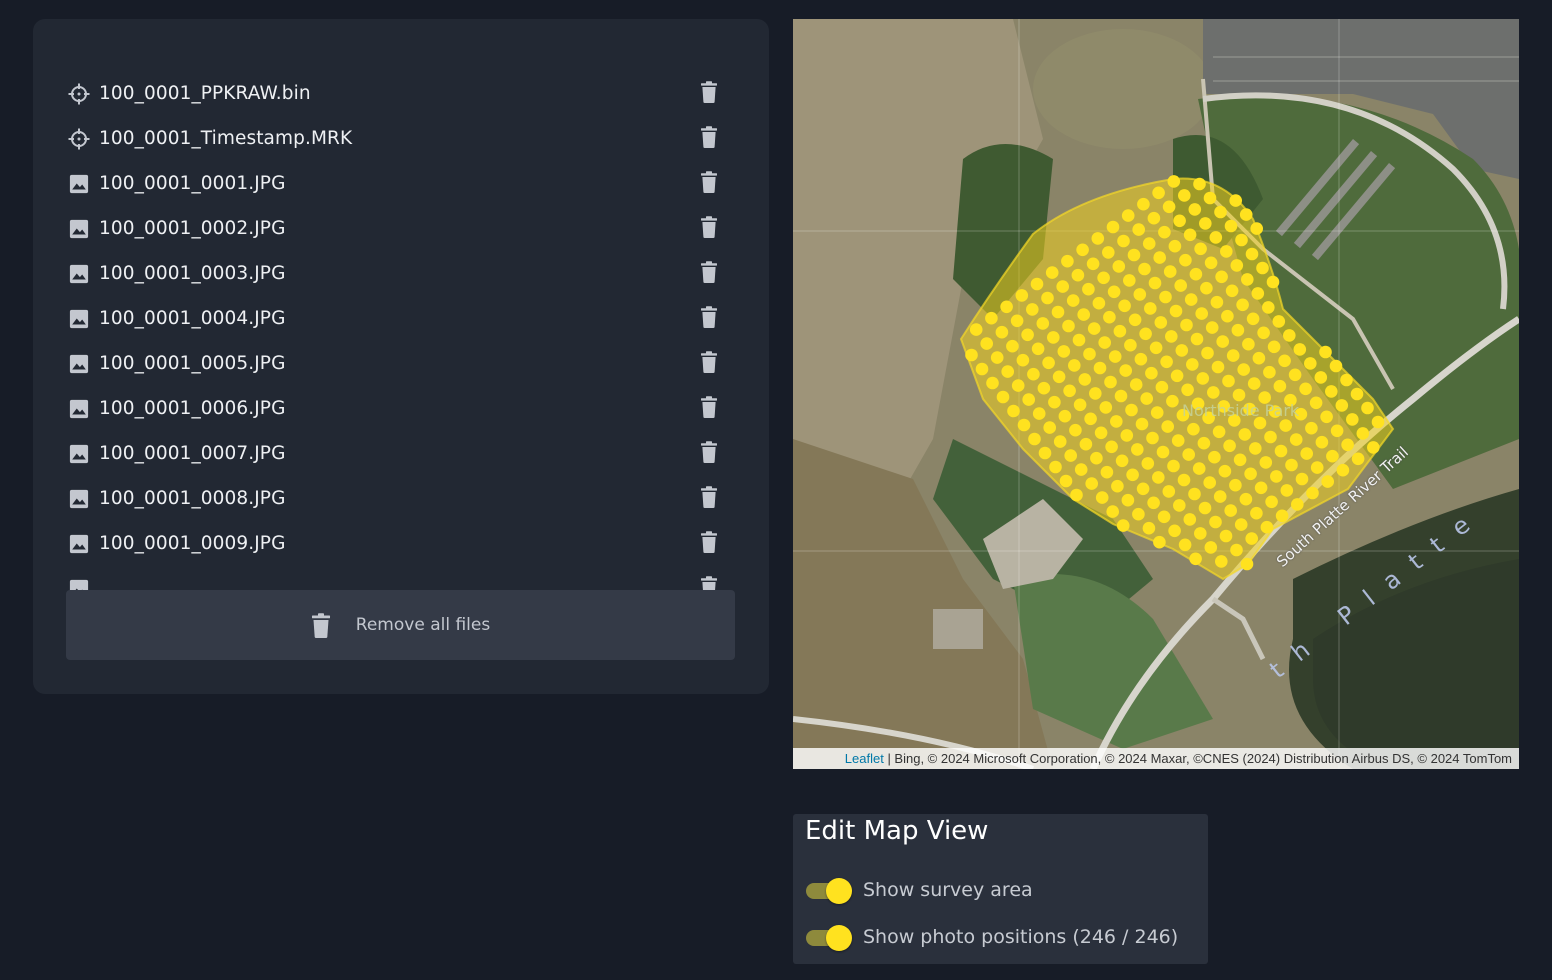 This screenshot has width=1552, height=980. Describe the element at coordinates (864, 758) in the screenshot. I see `leaflet-link: Leaflet` at that location.